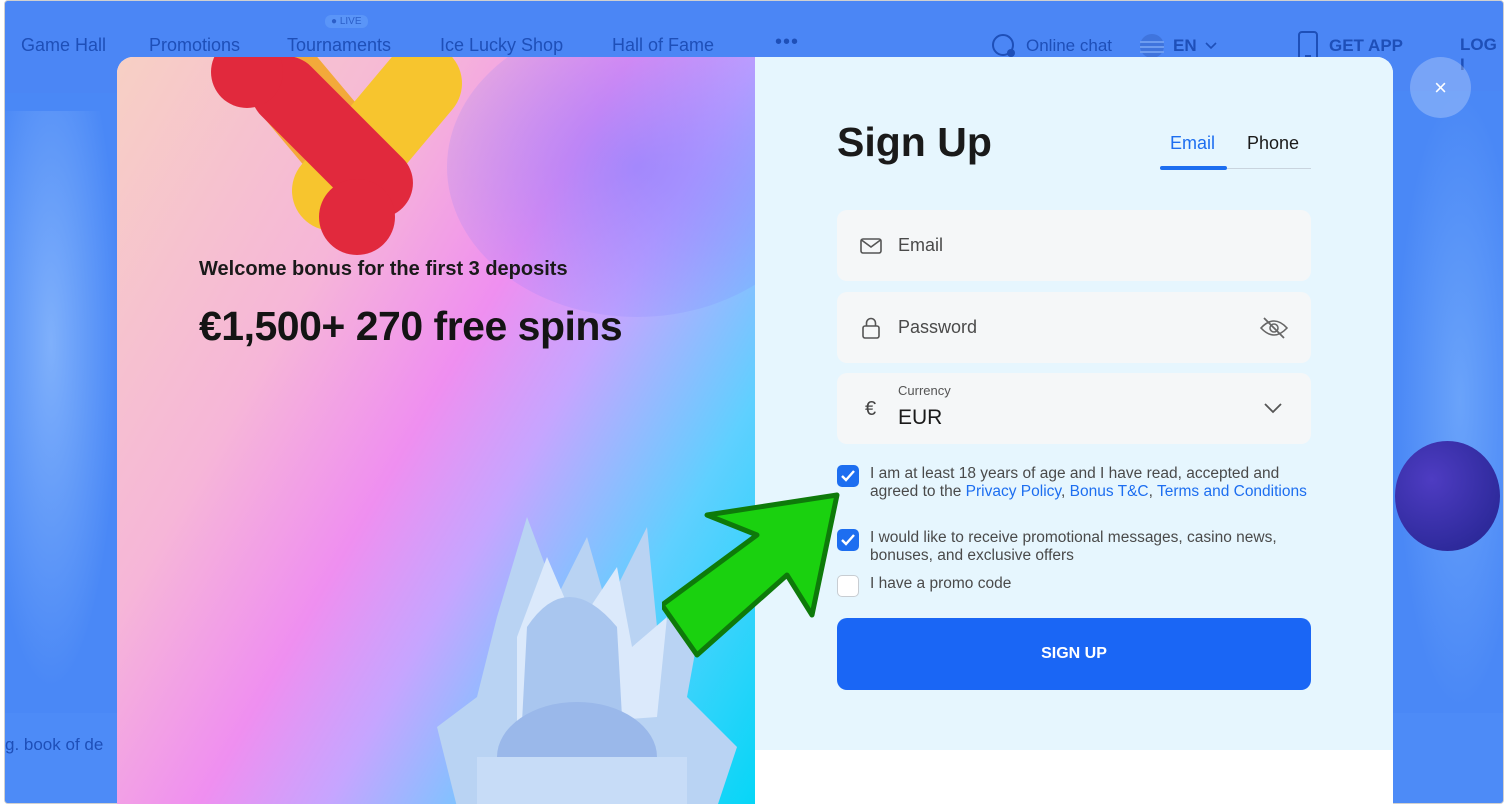  What do you see at coordinates (1013, 491) in the screenshot?
I see `privacy-policy-link: Privacy Policy` at bounding box center [1013, 491].